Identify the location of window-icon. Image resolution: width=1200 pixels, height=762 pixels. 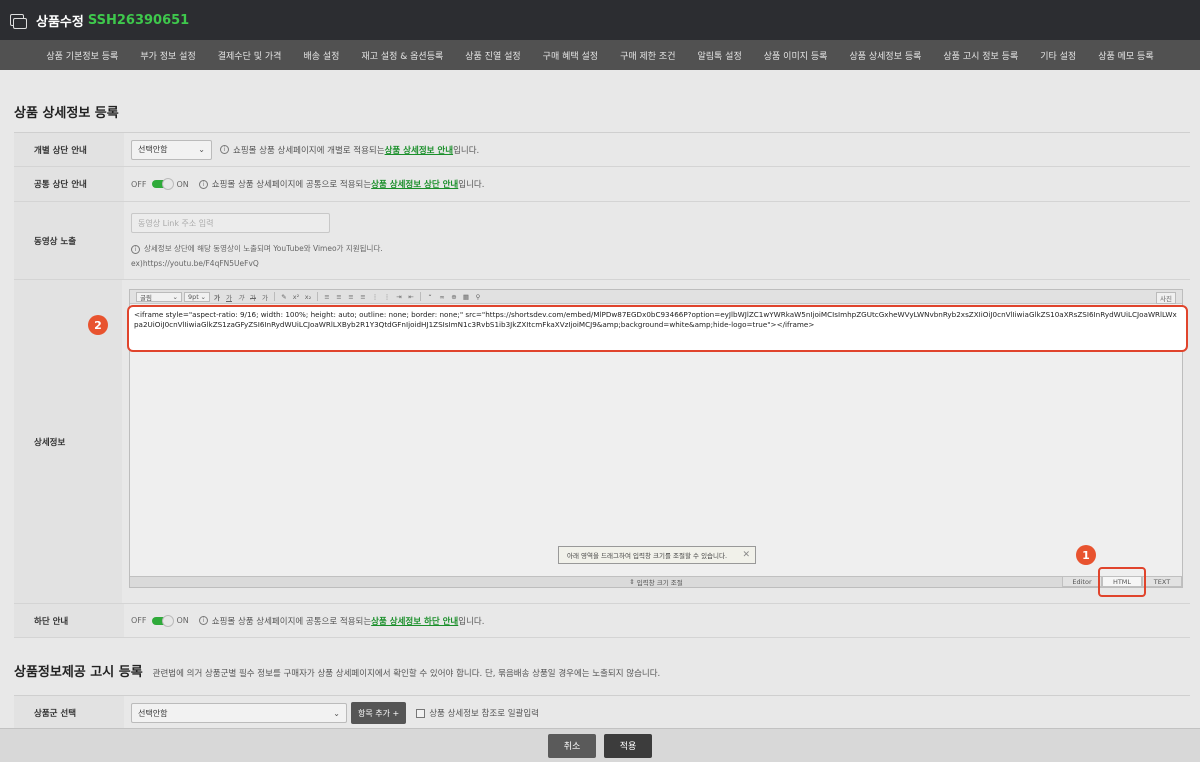
(18, 21).